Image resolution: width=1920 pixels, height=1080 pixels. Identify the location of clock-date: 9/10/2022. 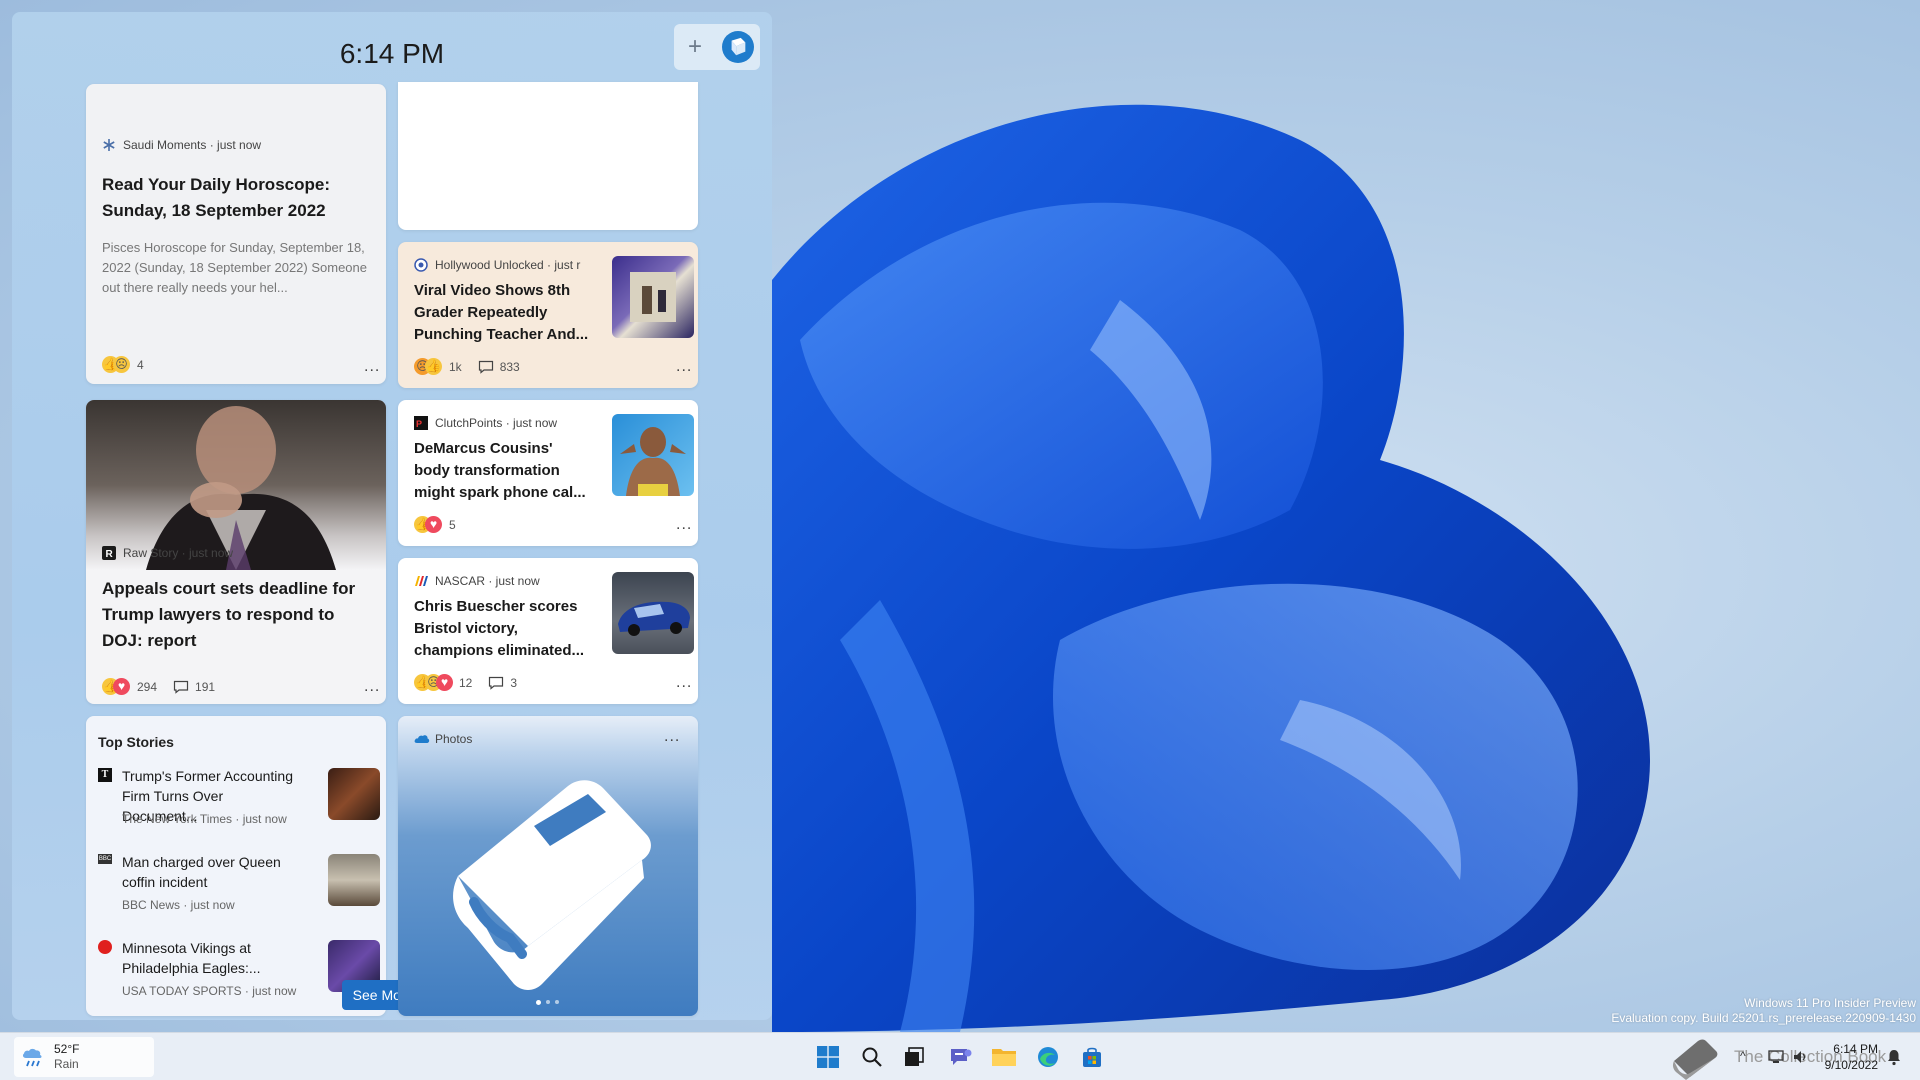
(1851, 1065).